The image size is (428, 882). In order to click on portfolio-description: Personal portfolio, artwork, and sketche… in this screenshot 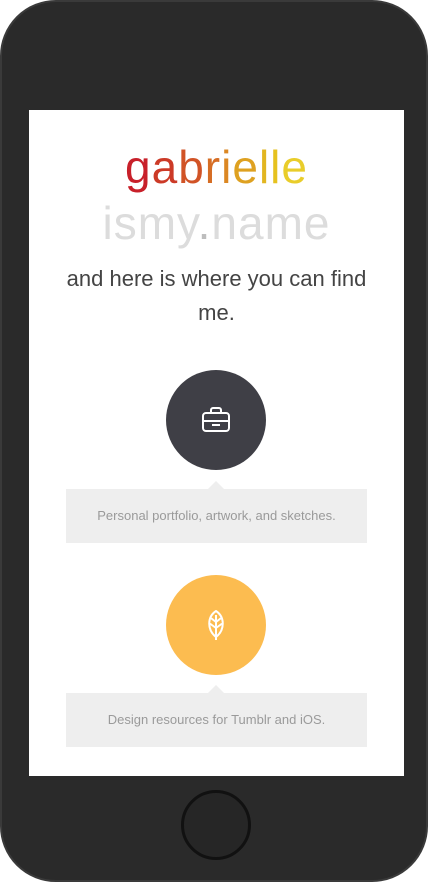, I will do `click(216, 515)`.